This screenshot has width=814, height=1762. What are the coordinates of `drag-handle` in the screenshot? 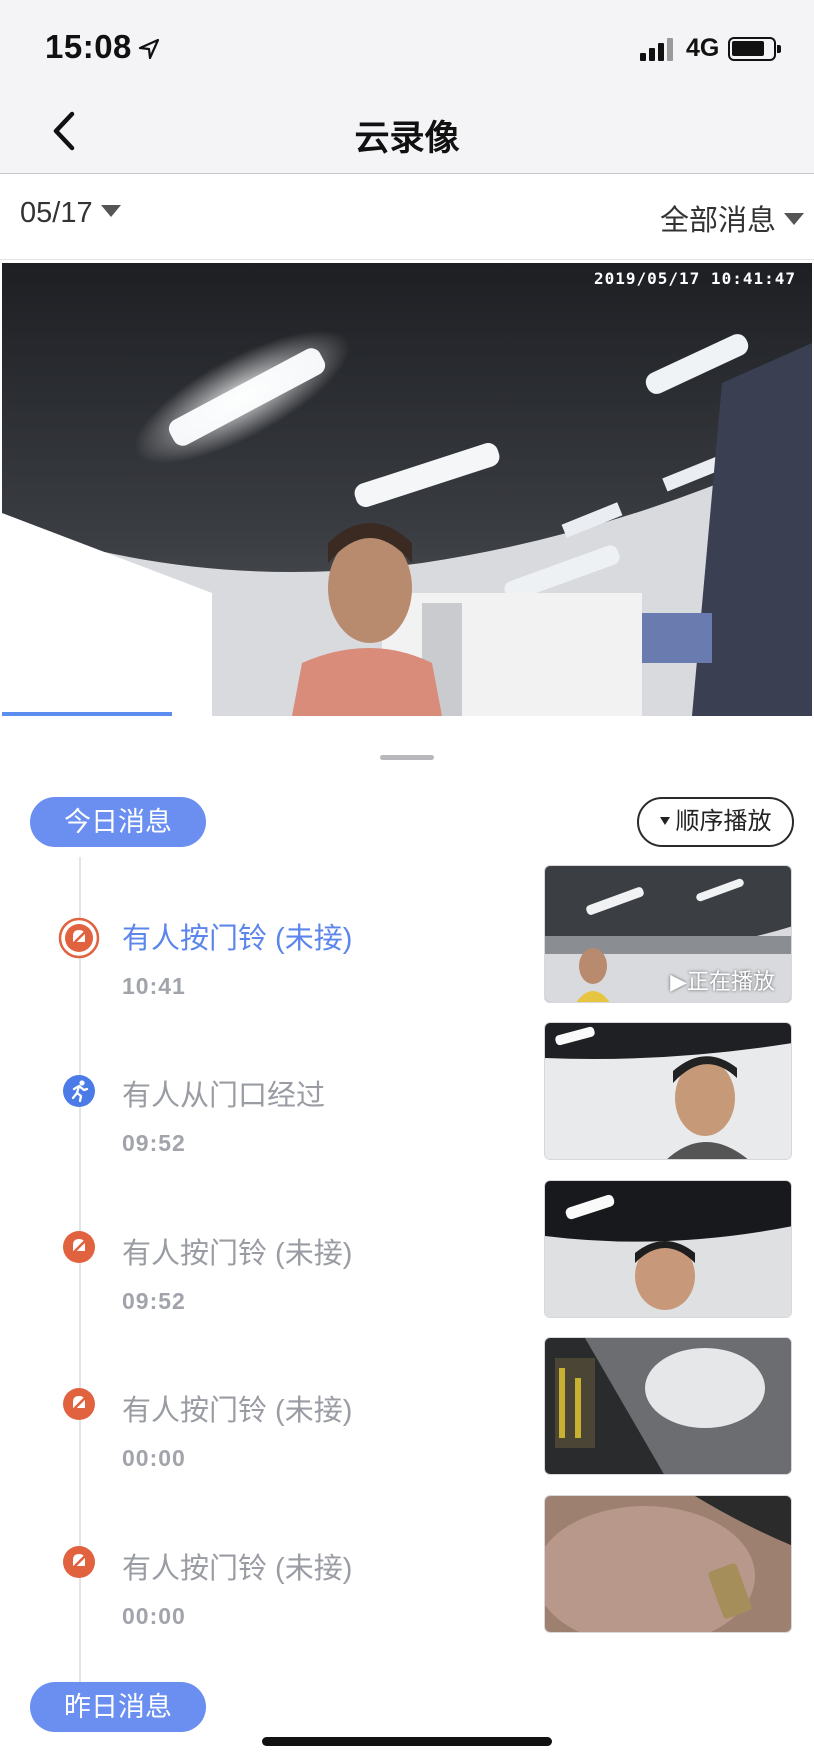 It's located at (407, 757).